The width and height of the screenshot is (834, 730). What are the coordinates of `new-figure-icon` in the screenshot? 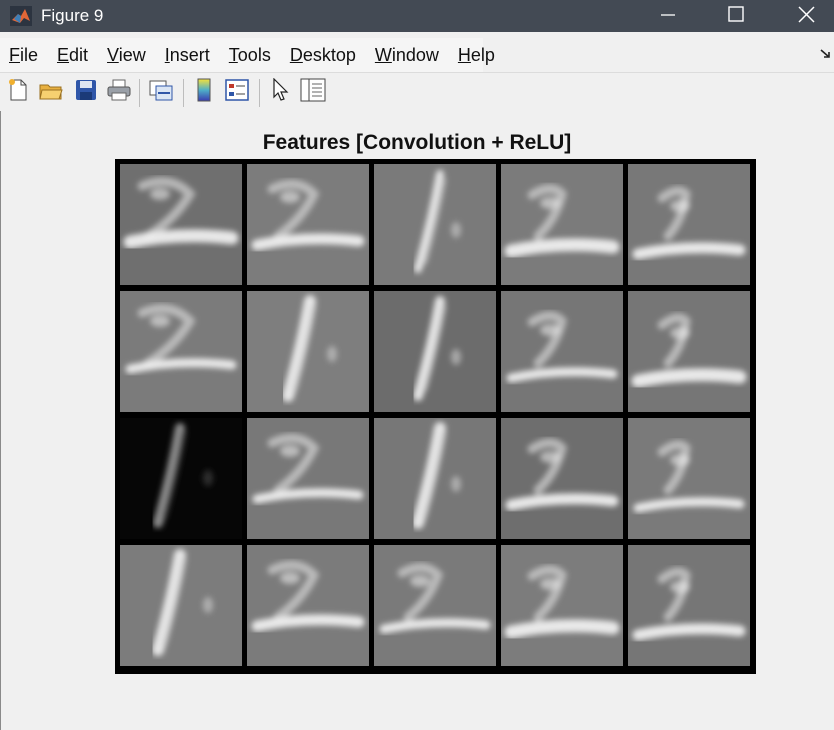 It's located at (18, 92).